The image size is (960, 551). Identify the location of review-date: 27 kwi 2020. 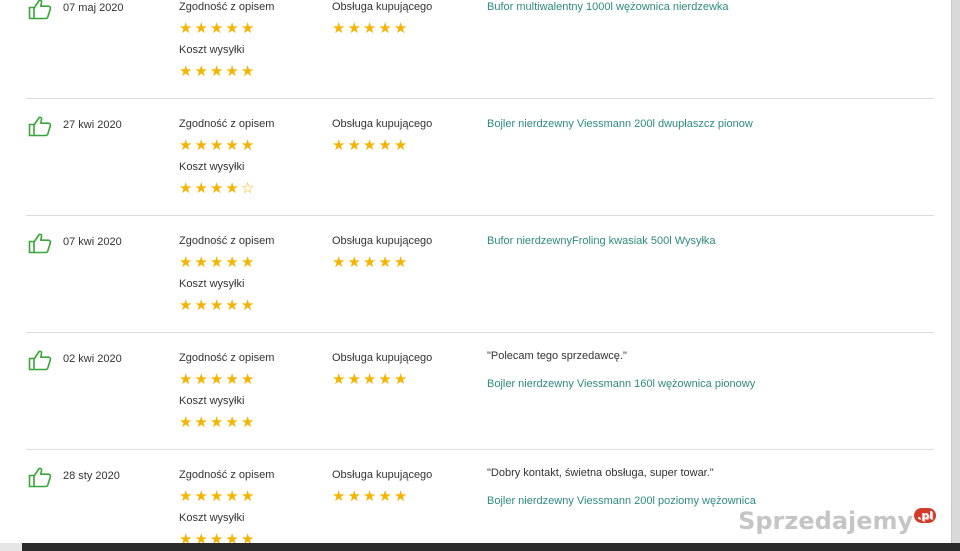
(92, 125).